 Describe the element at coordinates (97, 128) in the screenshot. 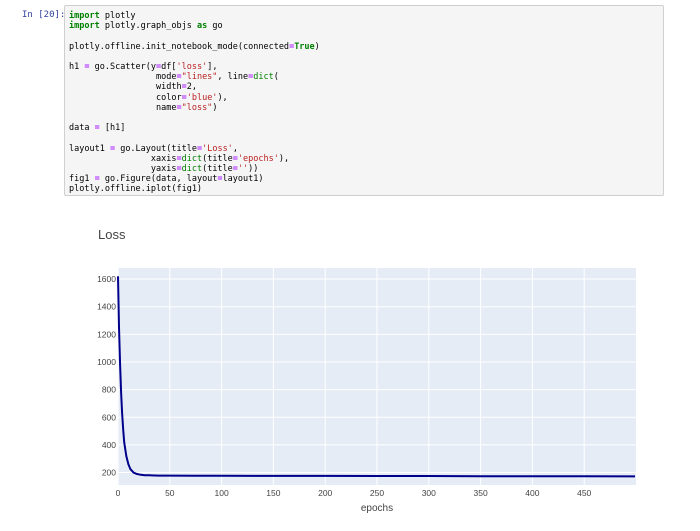

I see `code-line: data = [h1]` at that location.